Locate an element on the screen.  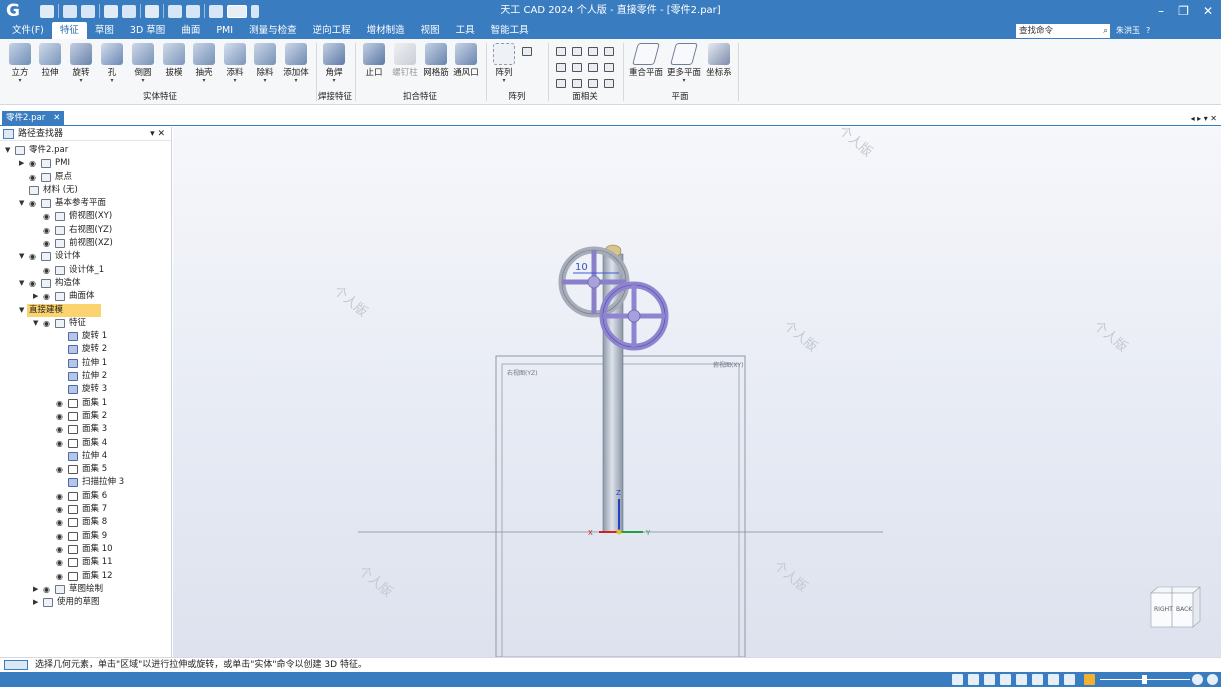
face-replace-icon is located at coordinates (561, 67).